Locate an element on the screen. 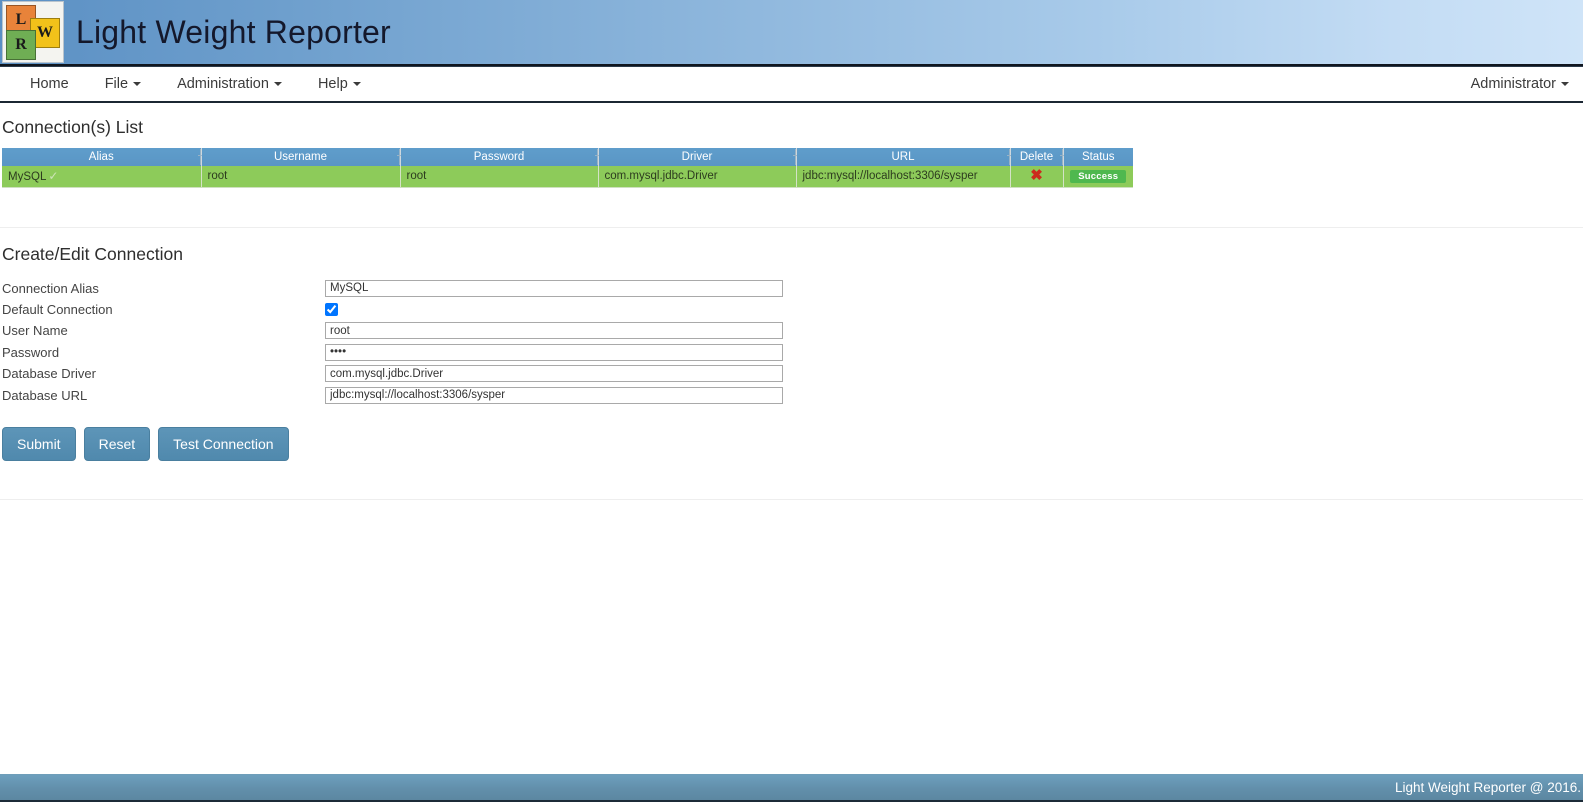  nav-item-administration: Administration is located at coordinates (229, 84).